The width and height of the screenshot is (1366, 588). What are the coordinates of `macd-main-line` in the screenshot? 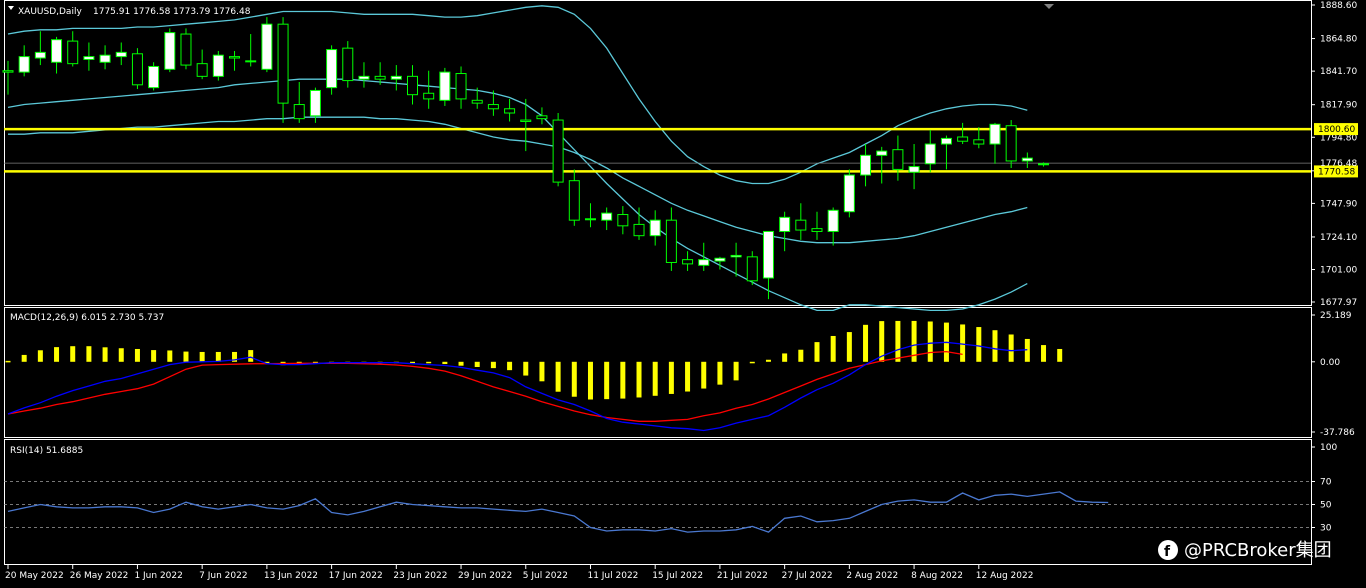 It's located at (517, 386).